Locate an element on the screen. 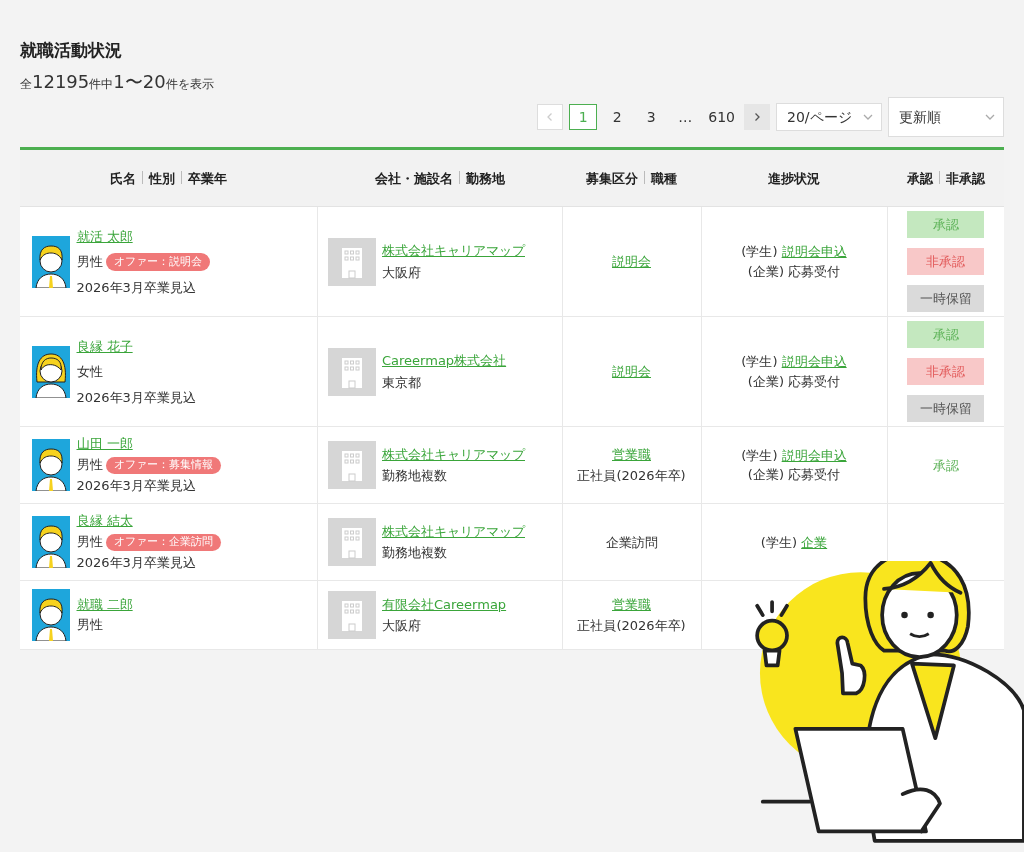 The image size is (1024, 852). page-number-button: 3 is located at coordinates (651, 117).